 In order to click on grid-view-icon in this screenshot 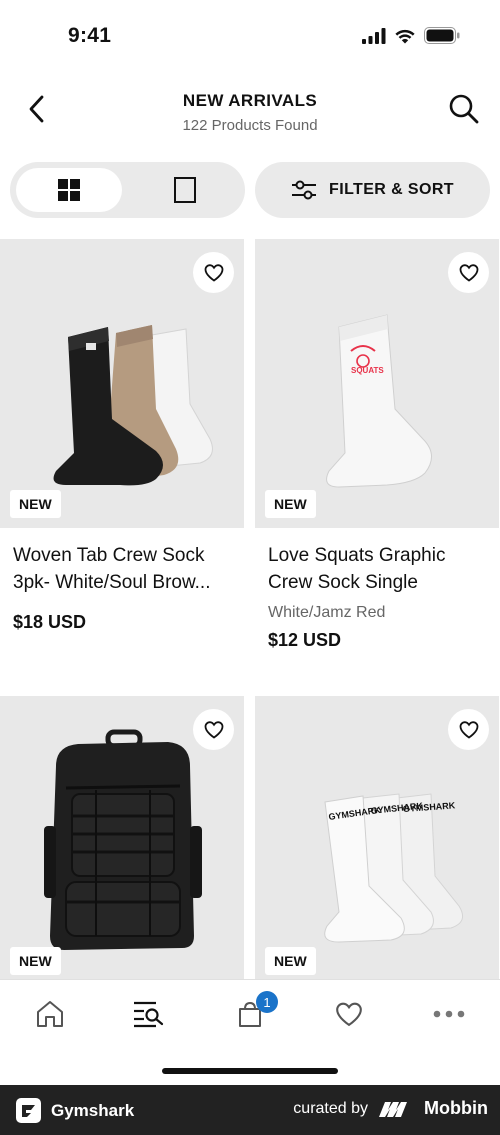, I will do `click(69, 190)`.